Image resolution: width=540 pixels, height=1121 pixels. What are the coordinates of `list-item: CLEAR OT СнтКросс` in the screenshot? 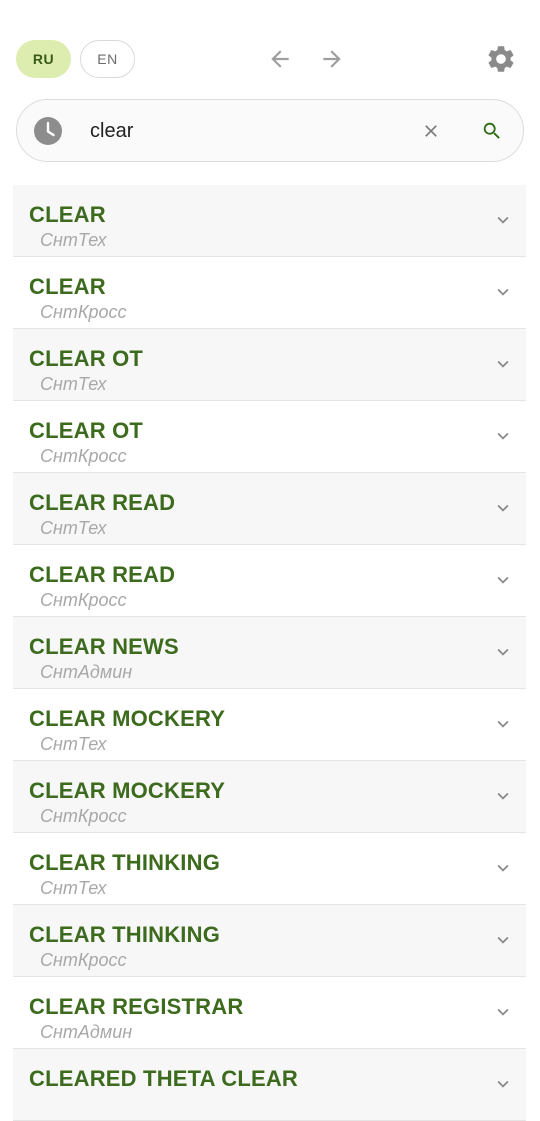 It's located at (269, 437).